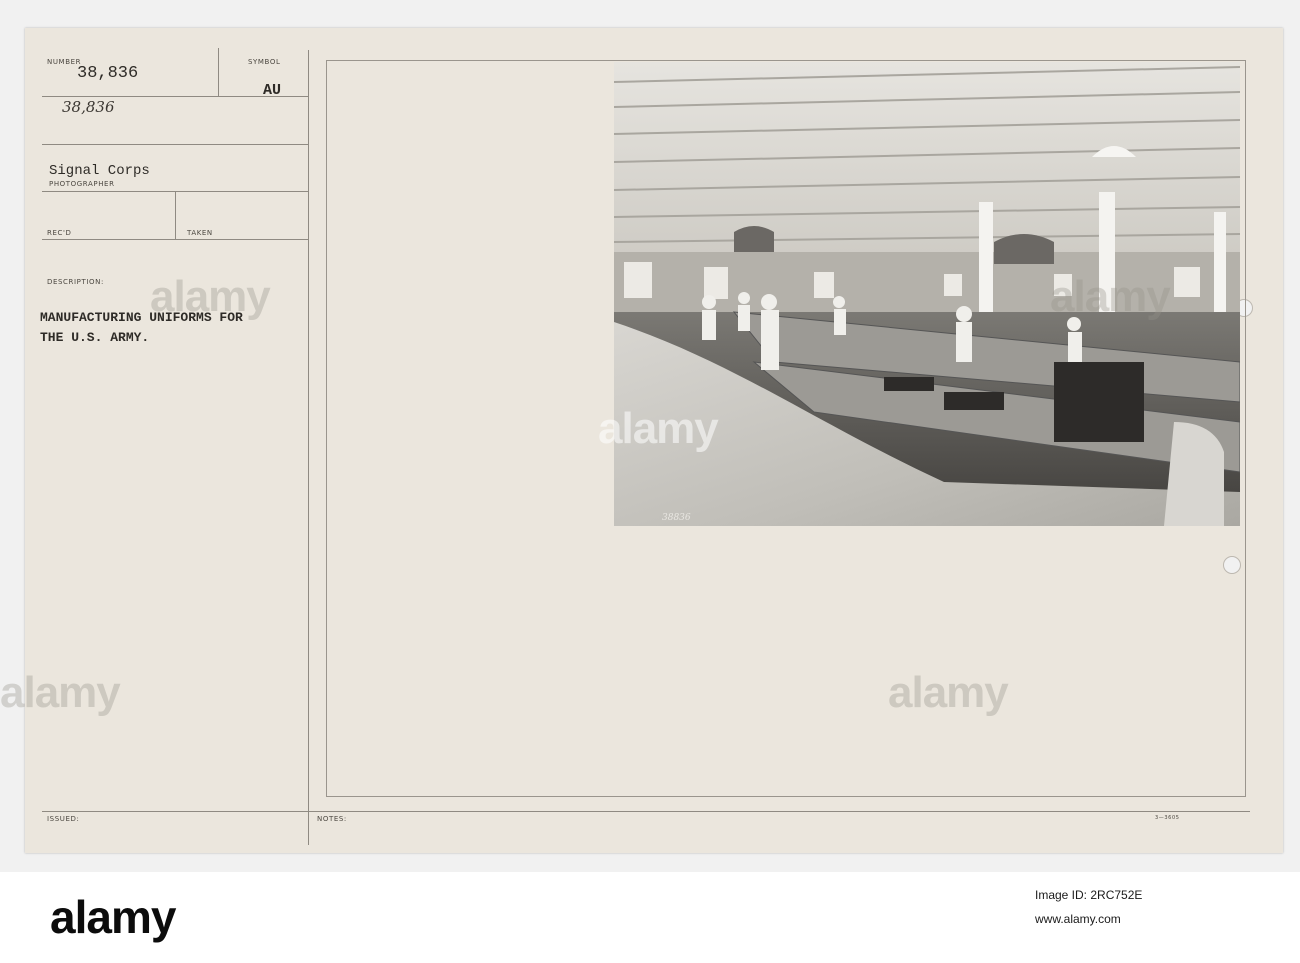 The height and width of the screenshot is (963, 1300). What do you see at coordinates (95, 337) in the screenshot?
I see `description-line-2: THE U.S. ARMY.` at bounding box center [95, 337].